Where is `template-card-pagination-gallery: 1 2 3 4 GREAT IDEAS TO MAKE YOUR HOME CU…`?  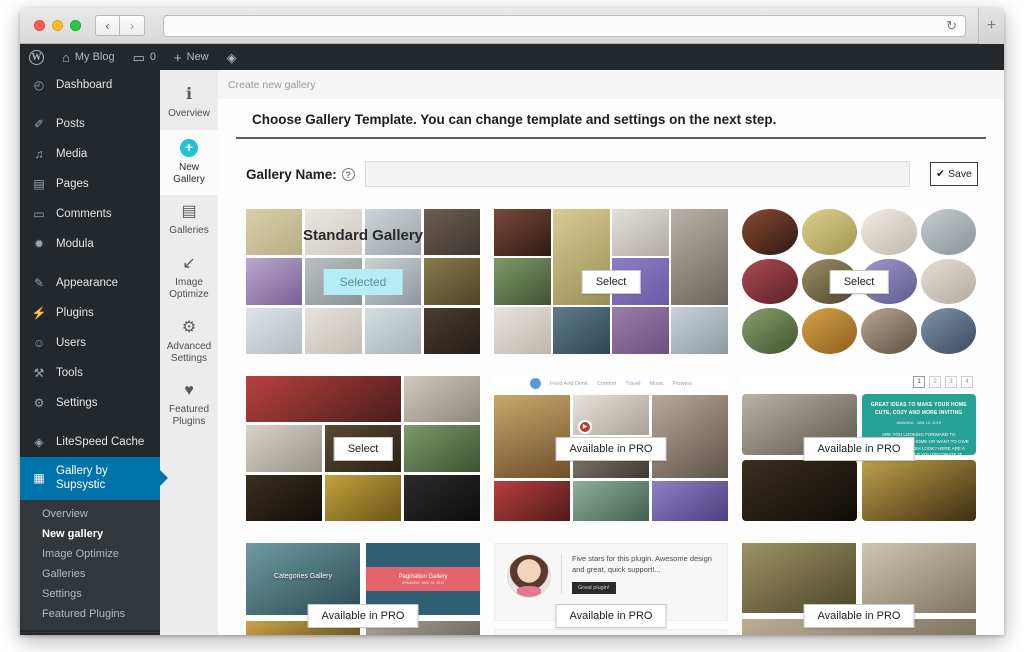
template-card-pagination-gallery: 1 2 3 4 GREAT IDEAS TO MAKE YOUR HOME CU… is located at coordinates (859, 448).